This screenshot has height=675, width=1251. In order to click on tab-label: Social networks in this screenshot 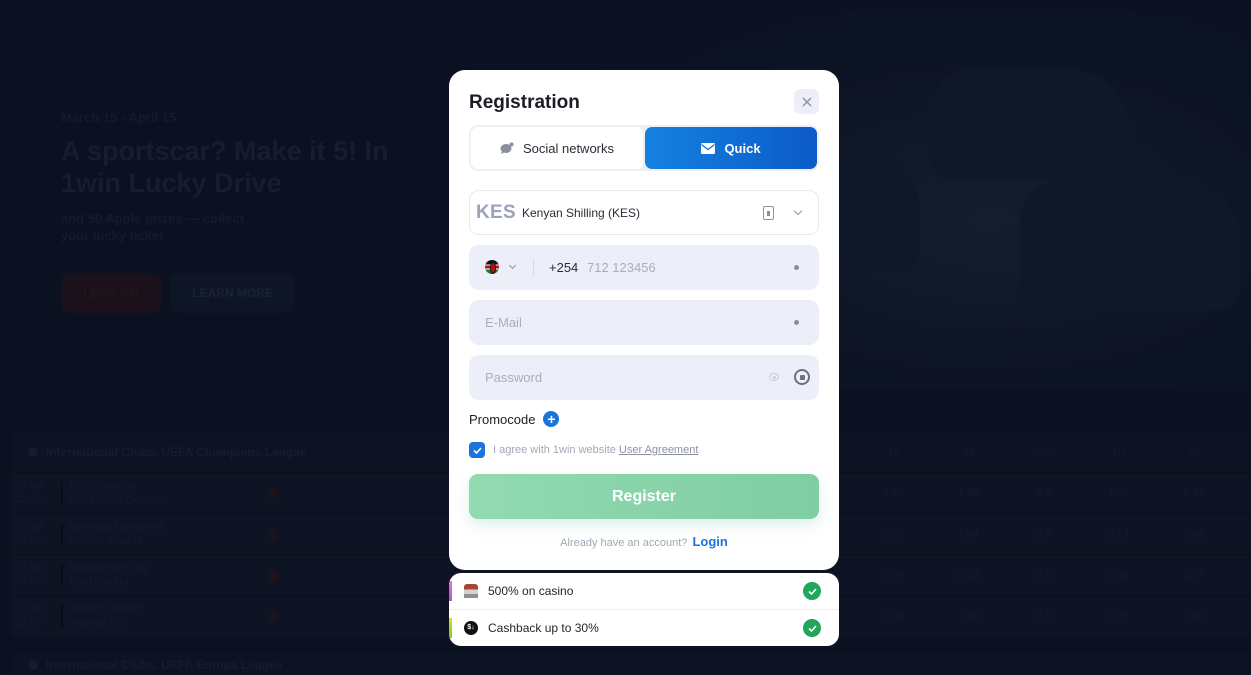, I will do `click(568, 148)`.